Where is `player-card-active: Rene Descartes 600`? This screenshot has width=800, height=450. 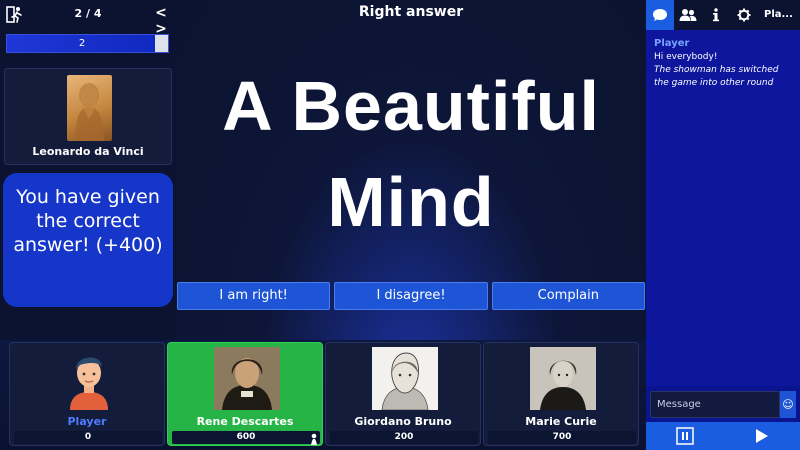 player-card-active: Rene Descartes 600 is located at coordinates (245, 394).